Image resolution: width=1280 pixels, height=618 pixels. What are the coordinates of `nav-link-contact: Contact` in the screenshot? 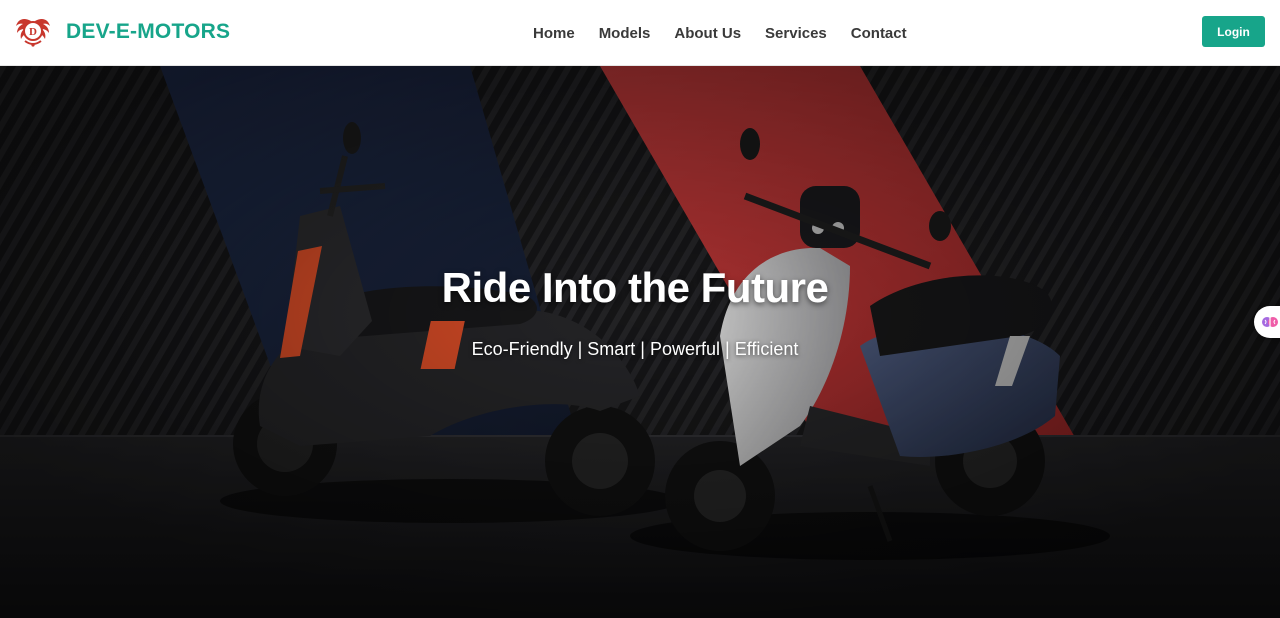 It's located at (879, 33).